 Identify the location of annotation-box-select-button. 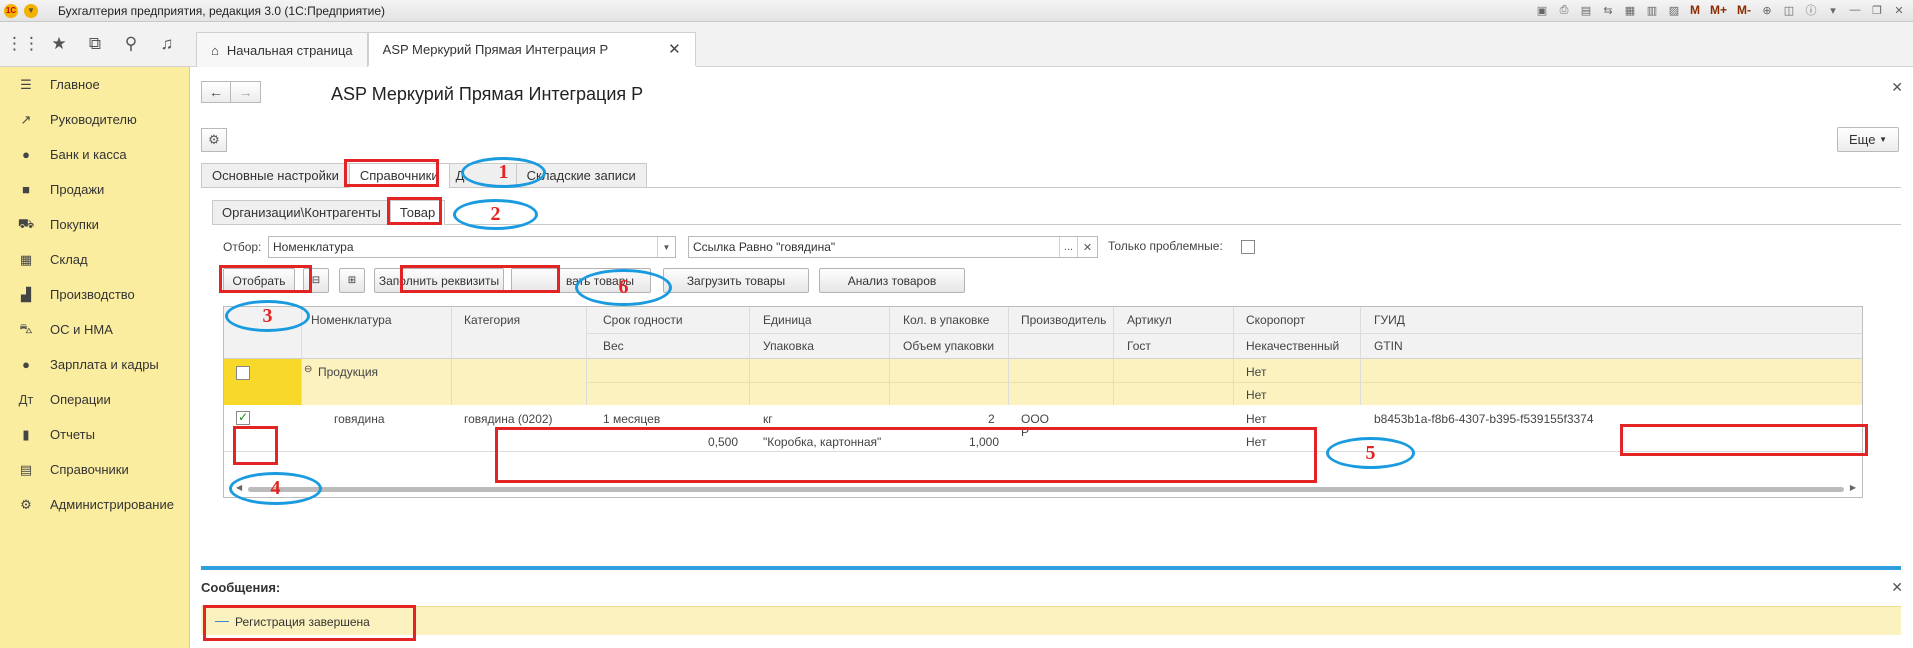
(265, 279).